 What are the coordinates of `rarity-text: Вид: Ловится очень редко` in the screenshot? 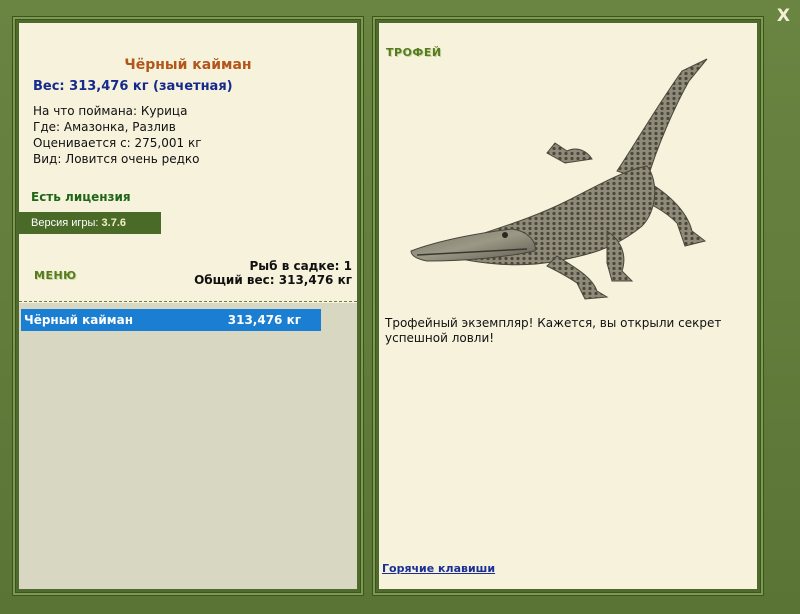 It's located at (116, 159).